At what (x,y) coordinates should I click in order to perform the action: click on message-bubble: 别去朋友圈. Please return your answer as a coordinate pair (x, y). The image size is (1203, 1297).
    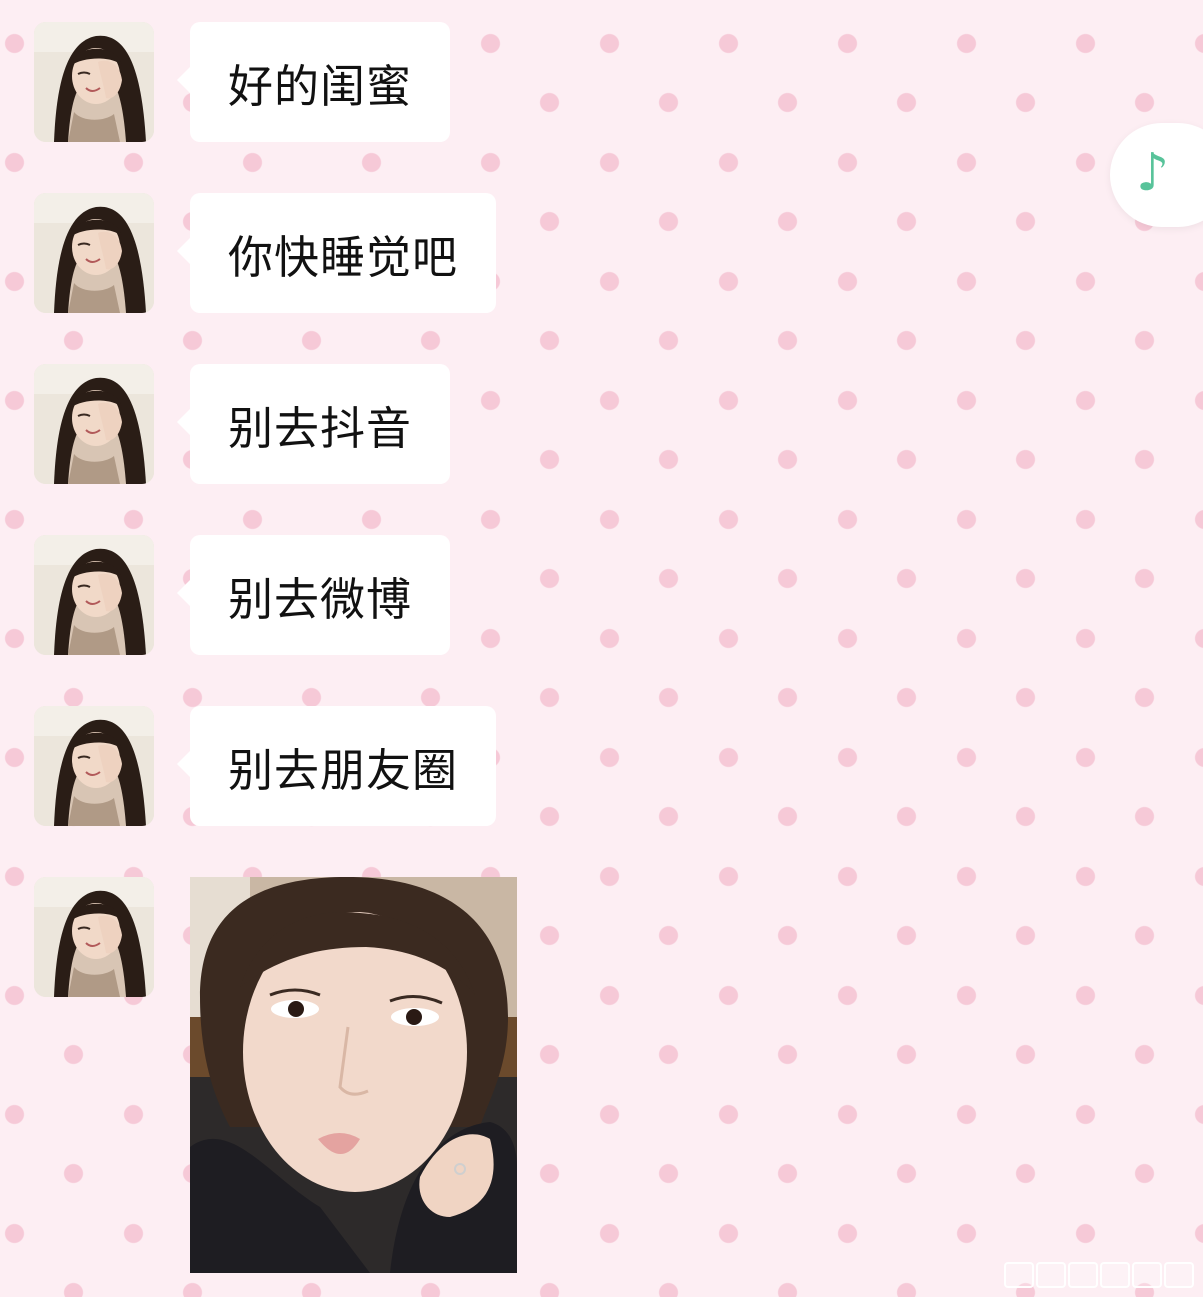
    Looking at the image, I should click on (336, 766).